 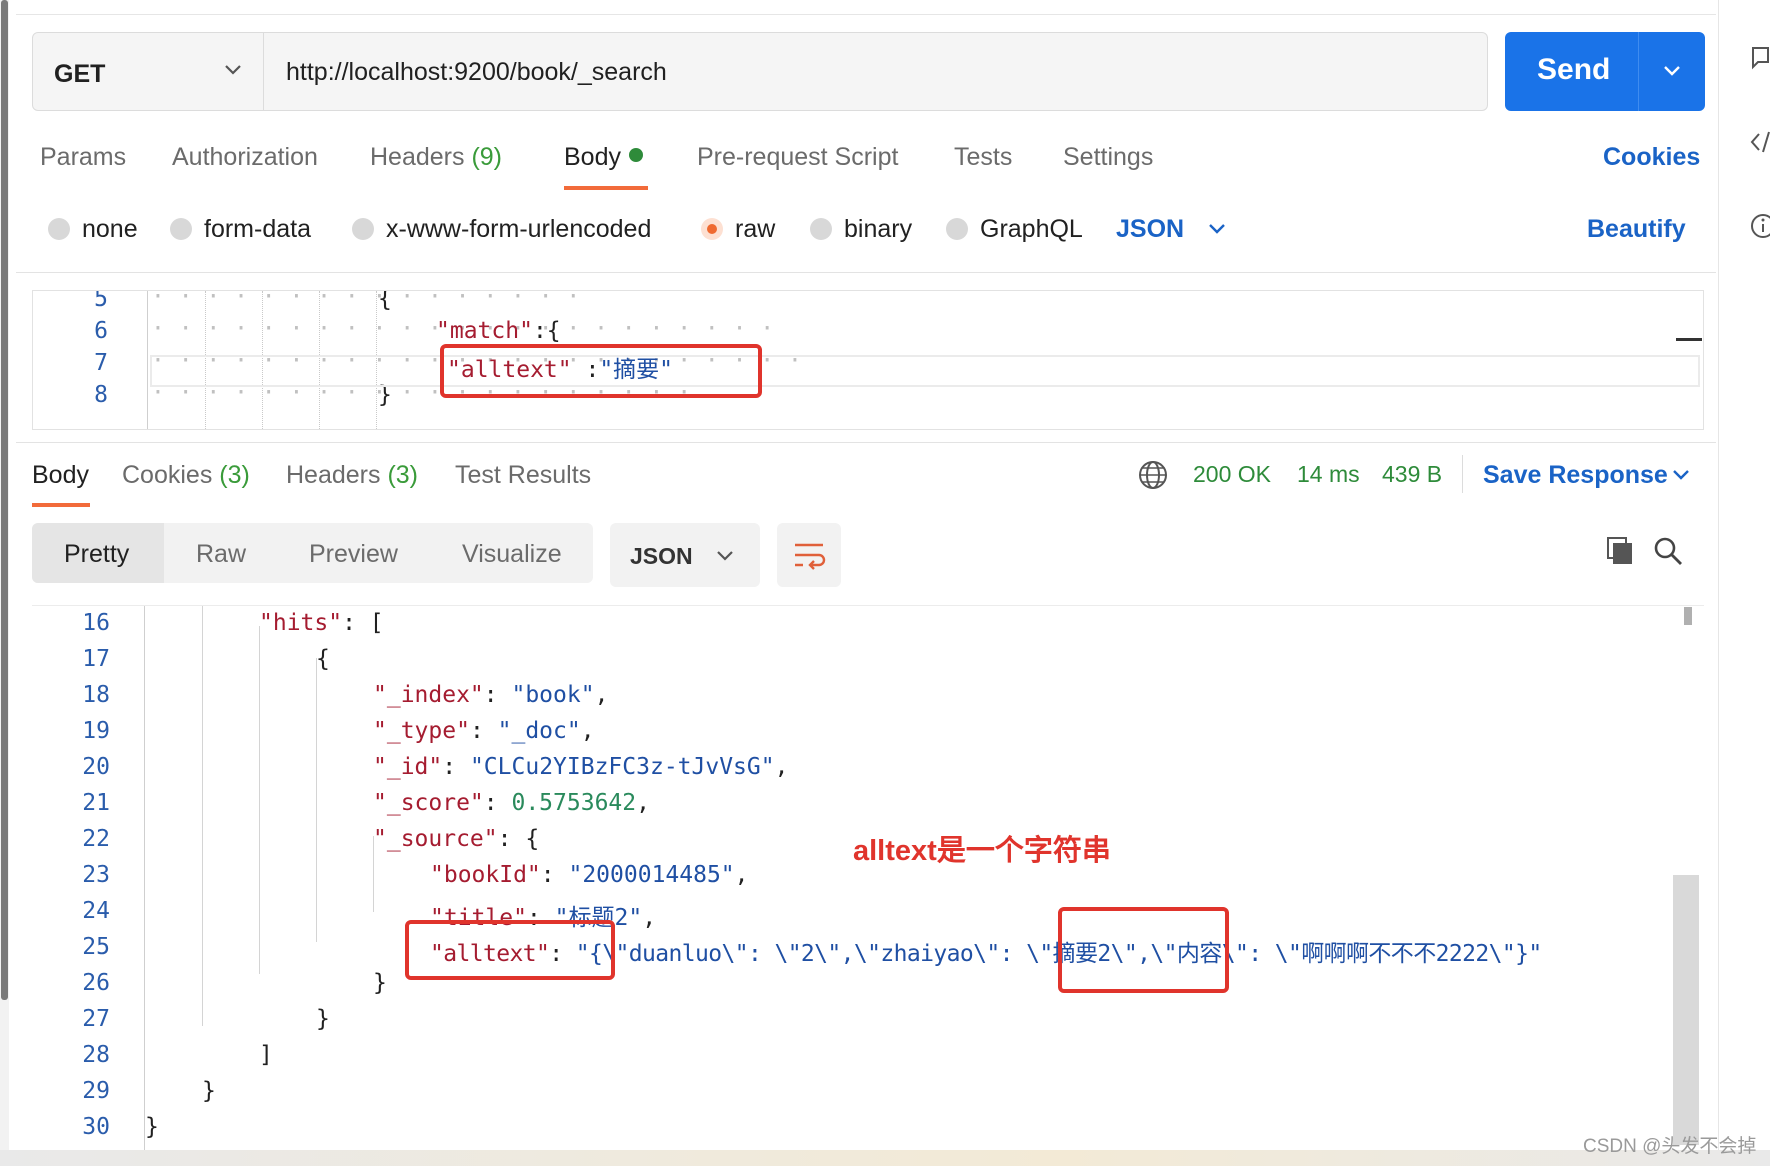 What do you see at coordinates (983, 157) in the screenshot?
I see `tab-tests: Tests` at bounding box center [983, 157].